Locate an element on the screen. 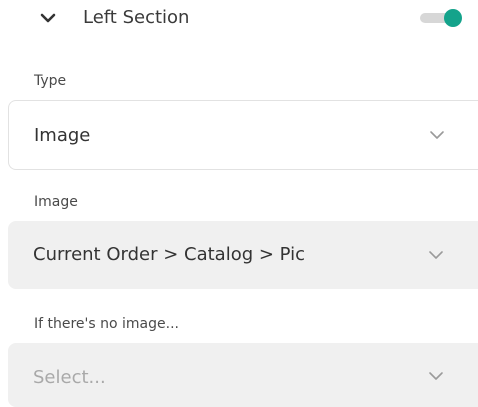 The height and width of the screenshot is (407, 478). section-enabled-toggle is located at coordinates (442, 18).